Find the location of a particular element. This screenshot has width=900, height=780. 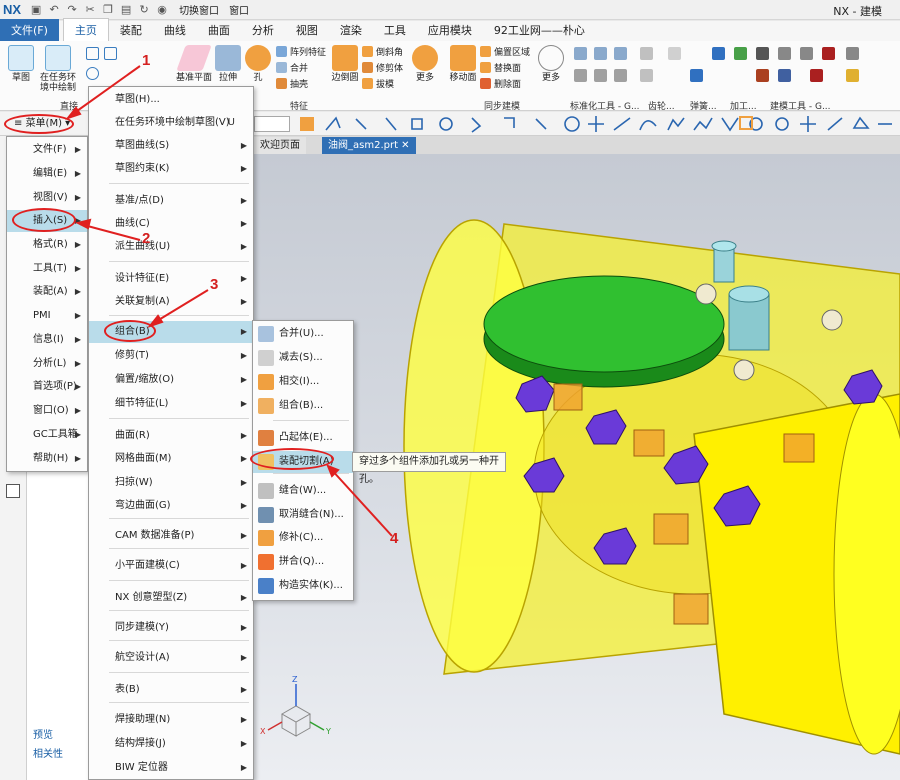

insert-menu-item-25: BIW 定位器 ▶ is located at coordinates (171, 768).